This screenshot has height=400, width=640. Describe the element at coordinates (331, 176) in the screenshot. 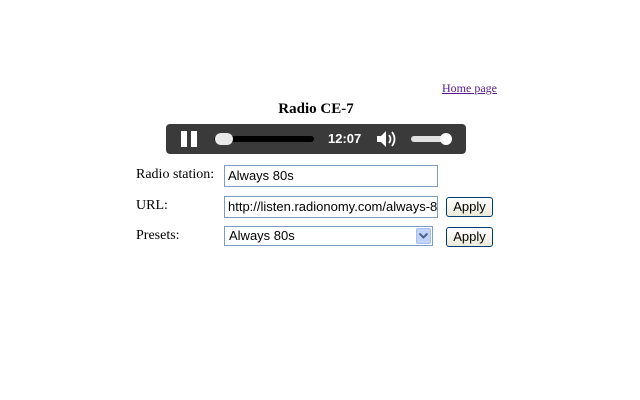

I see `radio-station-input` at that location.